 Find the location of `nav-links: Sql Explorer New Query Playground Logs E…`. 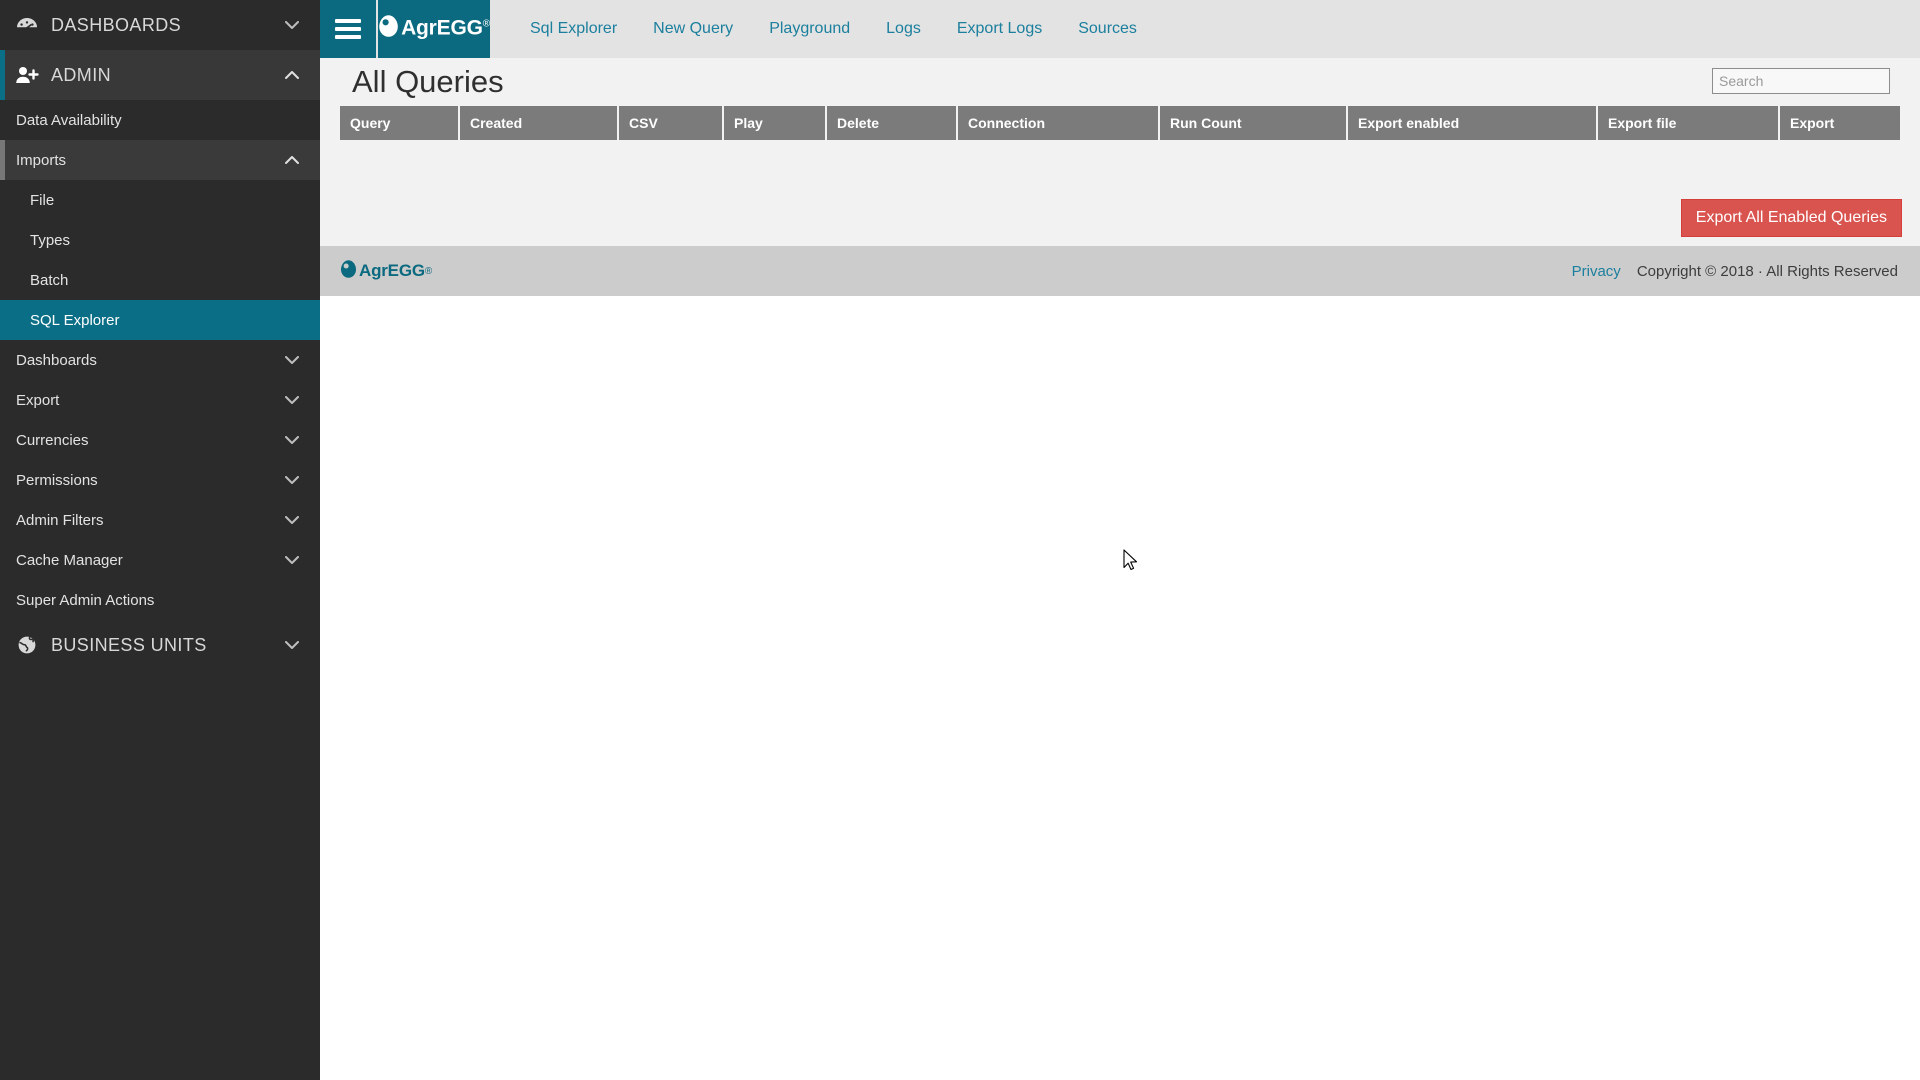

nav-links: Sql Explorer New Query Playground Logs E… is located at coordinates (822, 29).